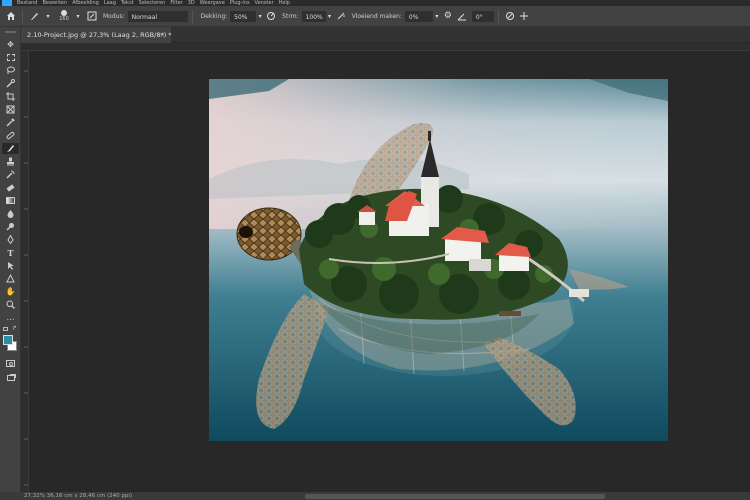 The width and height of the screenshot is (750, 500). What do you see at coordinates (10, 239) in the screenshot?
I see `pen-tool-icon` at bounding box center [10, 239].